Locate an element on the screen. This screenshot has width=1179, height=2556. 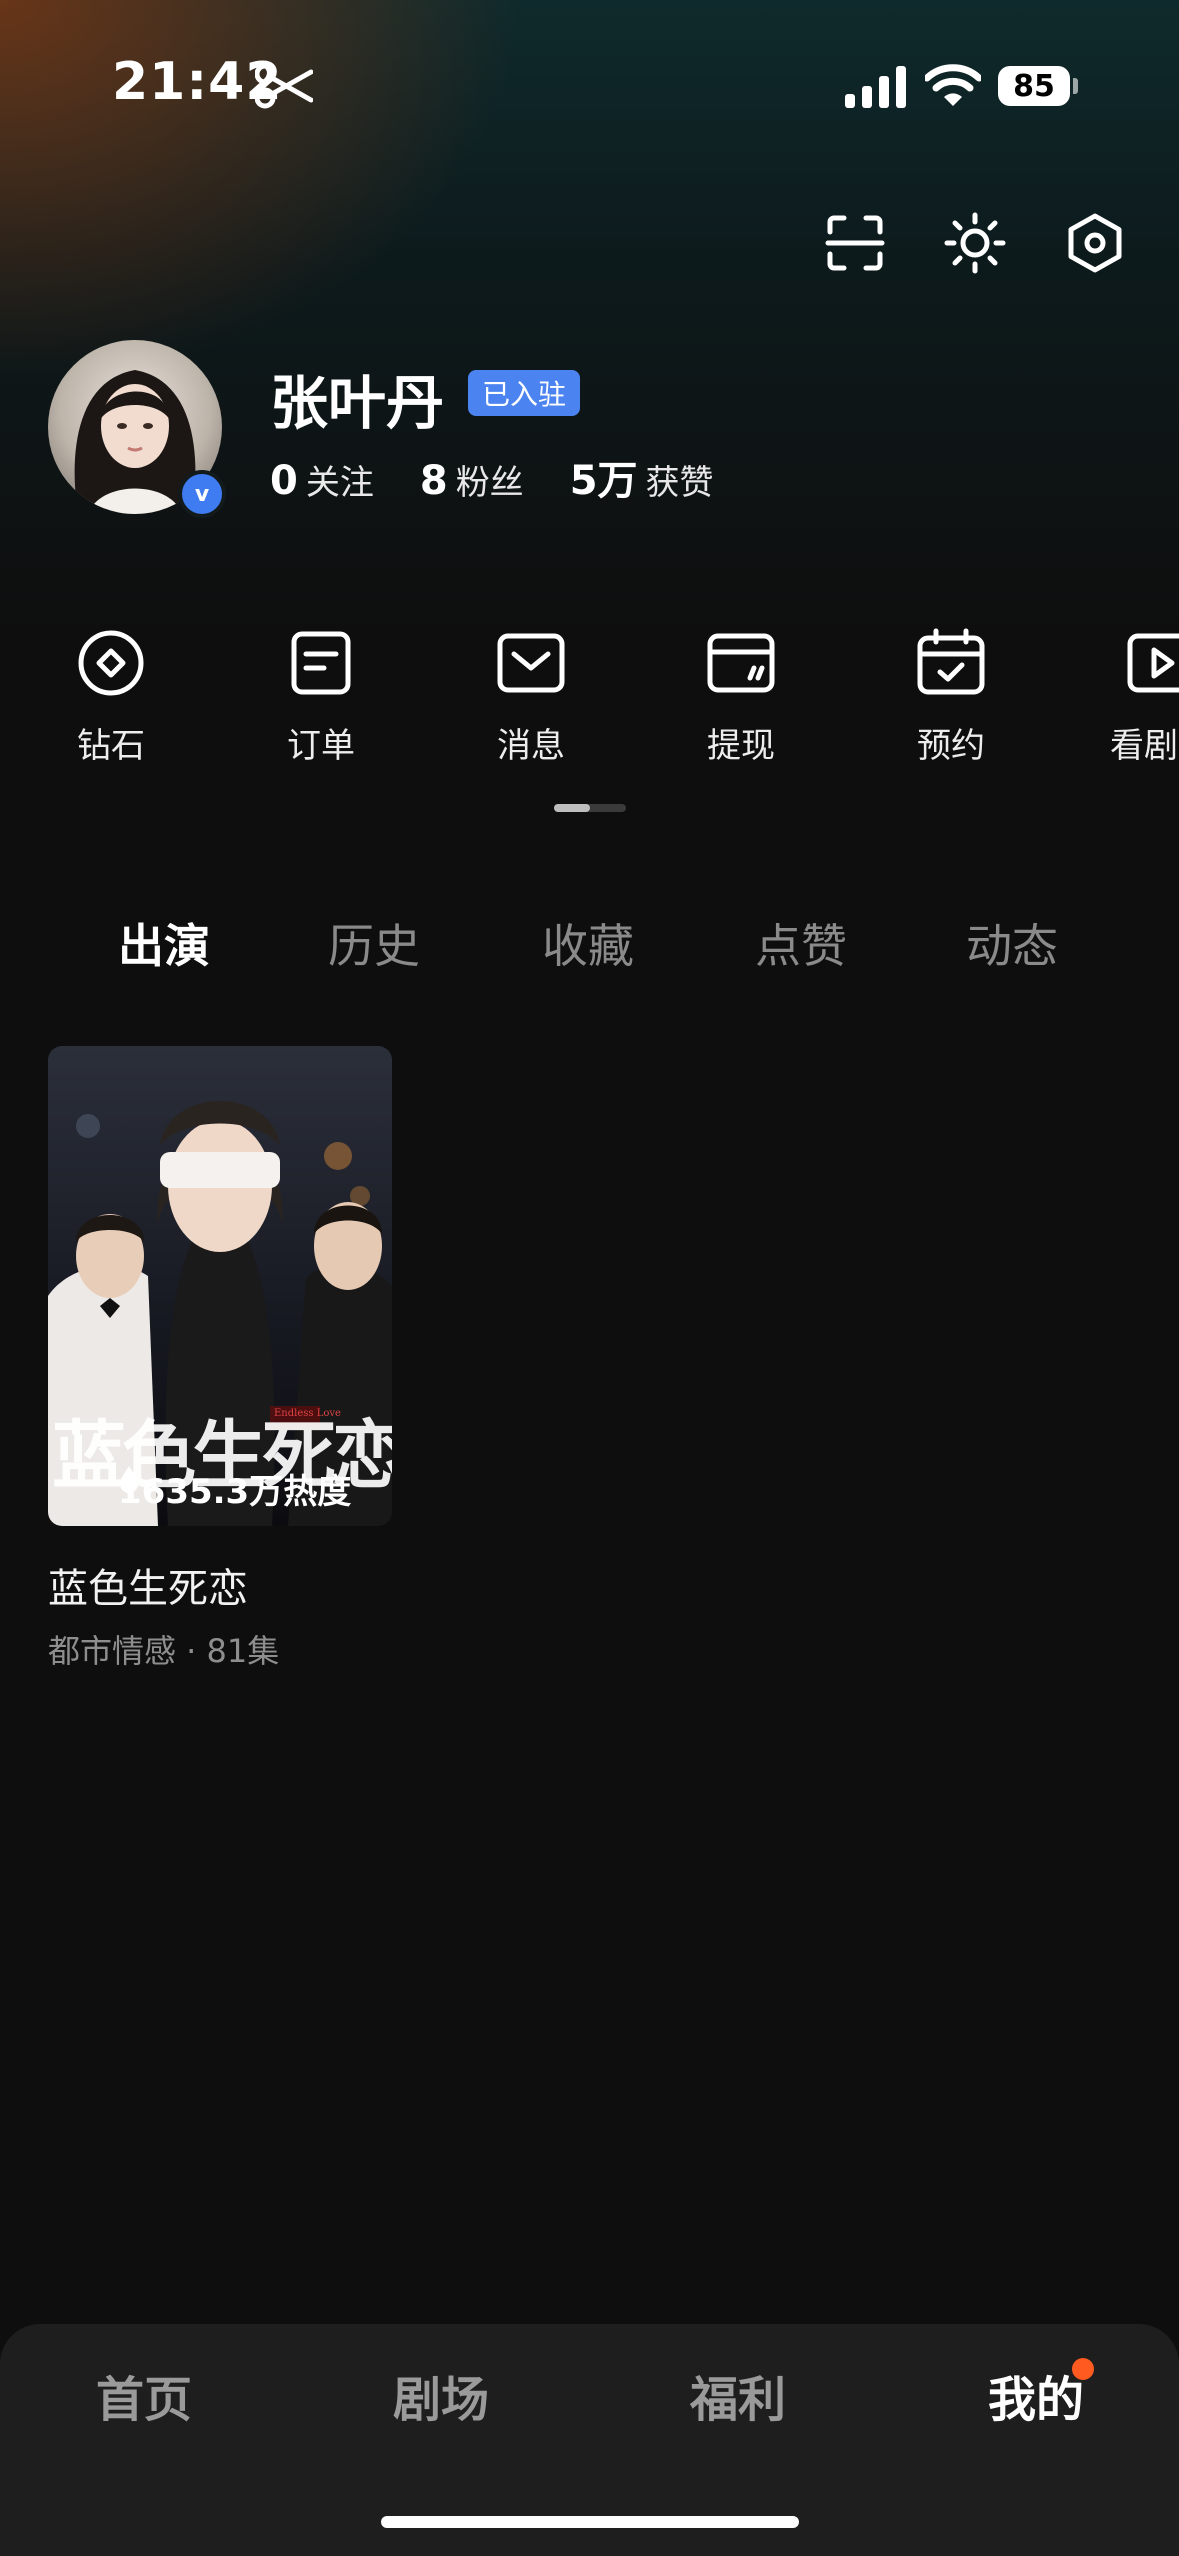
tab-history: 历史 is located at coordinates (374, 943).